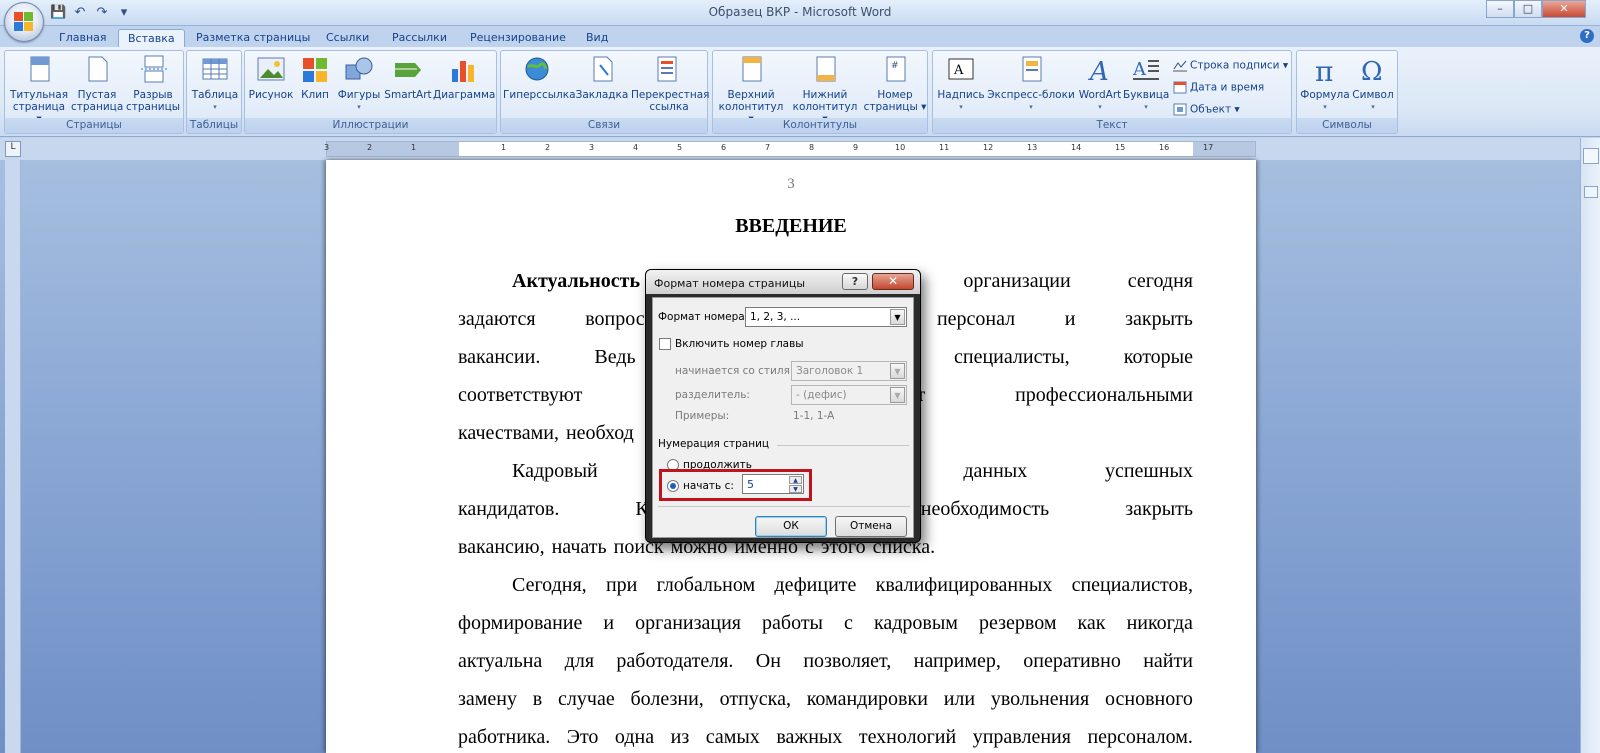 This screenshot has height=753, width=1600. Describe the element at coordinates (347, 38) in the screenshot. I see `tab-references: Ссылки` at that location.